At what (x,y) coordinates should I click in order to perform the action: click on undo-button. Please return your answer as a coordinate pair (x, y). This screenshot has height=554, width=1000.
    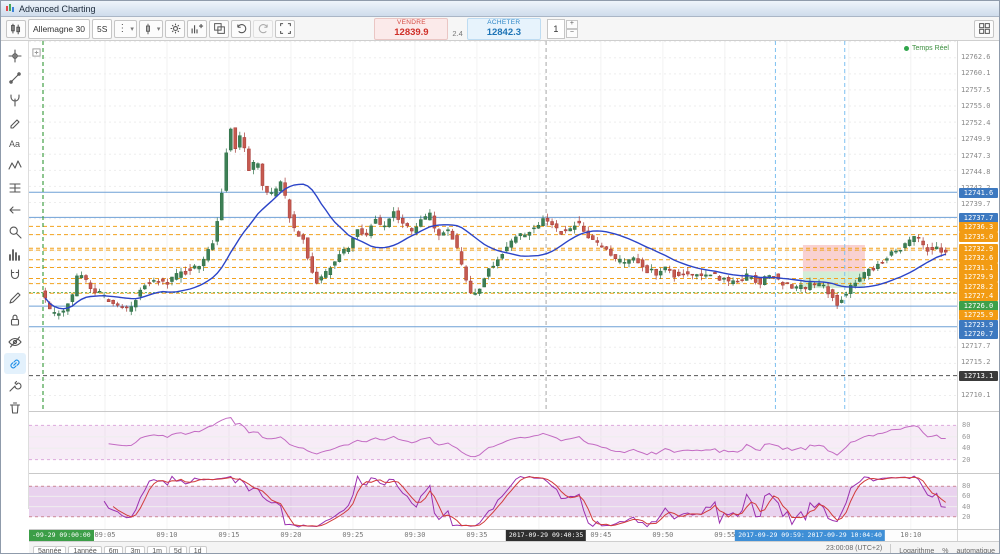
    Looking at the image, I should click on (241, 28).